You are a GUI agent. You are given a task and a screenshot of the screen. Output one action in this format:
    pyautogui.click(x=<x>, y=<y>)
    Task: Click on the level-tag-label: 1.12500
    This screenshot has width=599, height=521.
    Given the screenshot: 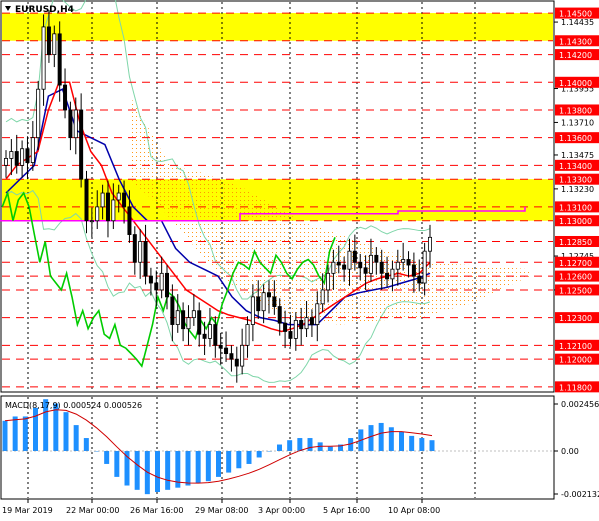 What is the action you would take?
    pyautogui.click(x=575, y=290)
    